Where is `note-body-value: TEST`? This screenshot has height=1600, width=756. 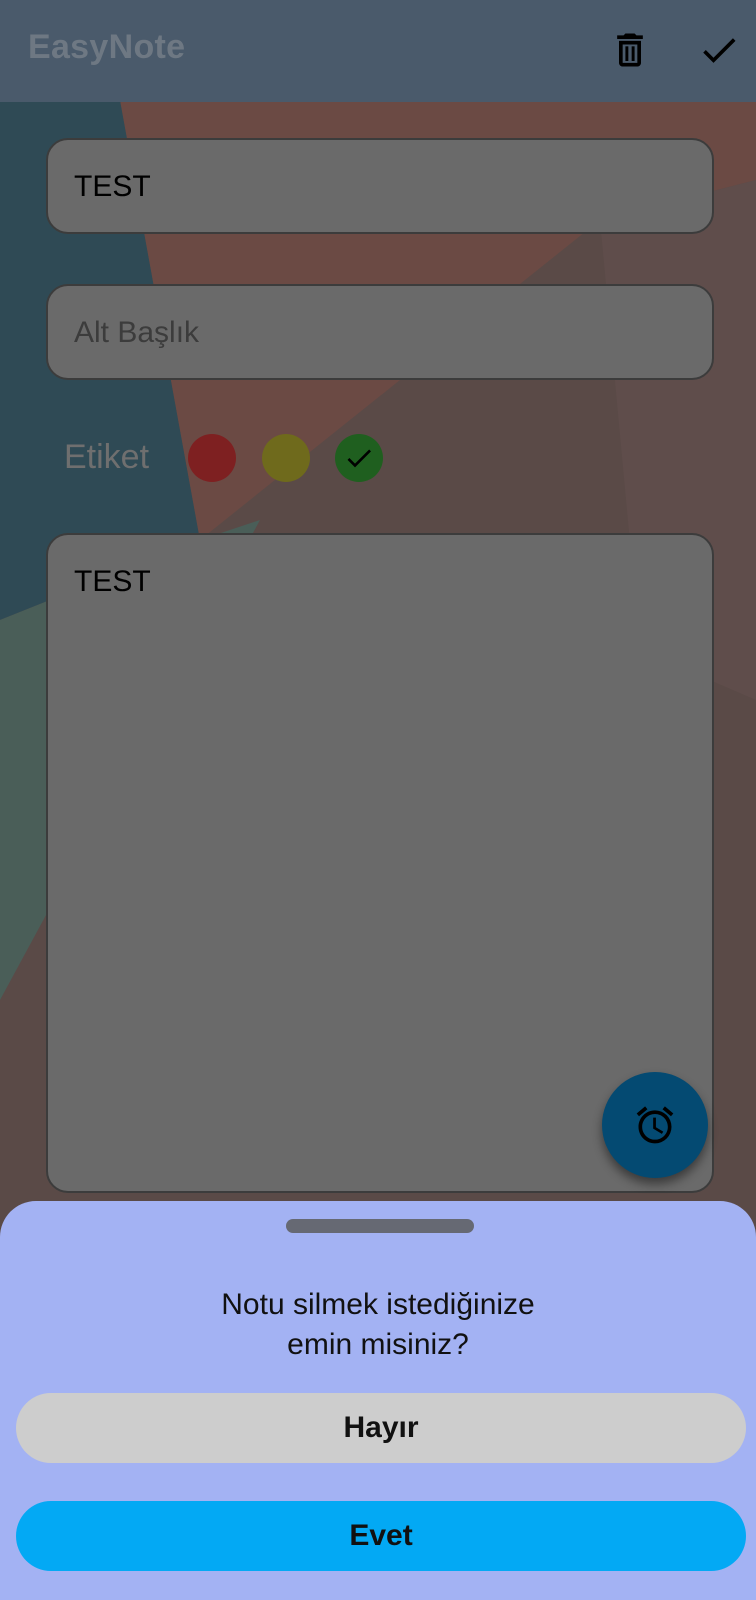 note-body-value: TEST is located at coordinates (112, 581).